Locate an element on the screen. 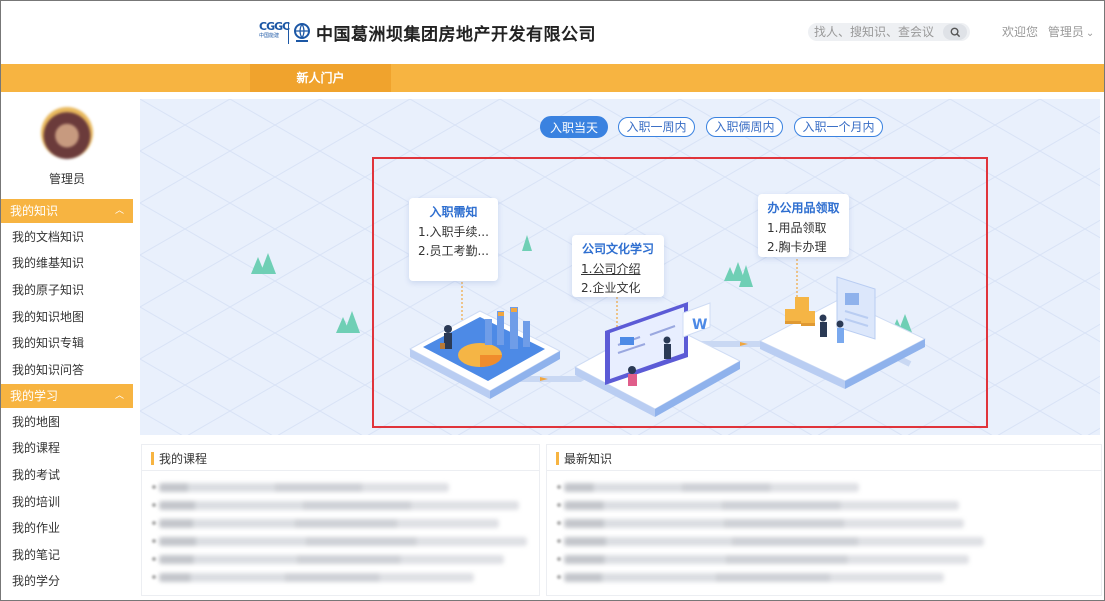 Image resolution: width=1105 pixels, height=601 pixels. search-icon is located at coordinates (955, 32).